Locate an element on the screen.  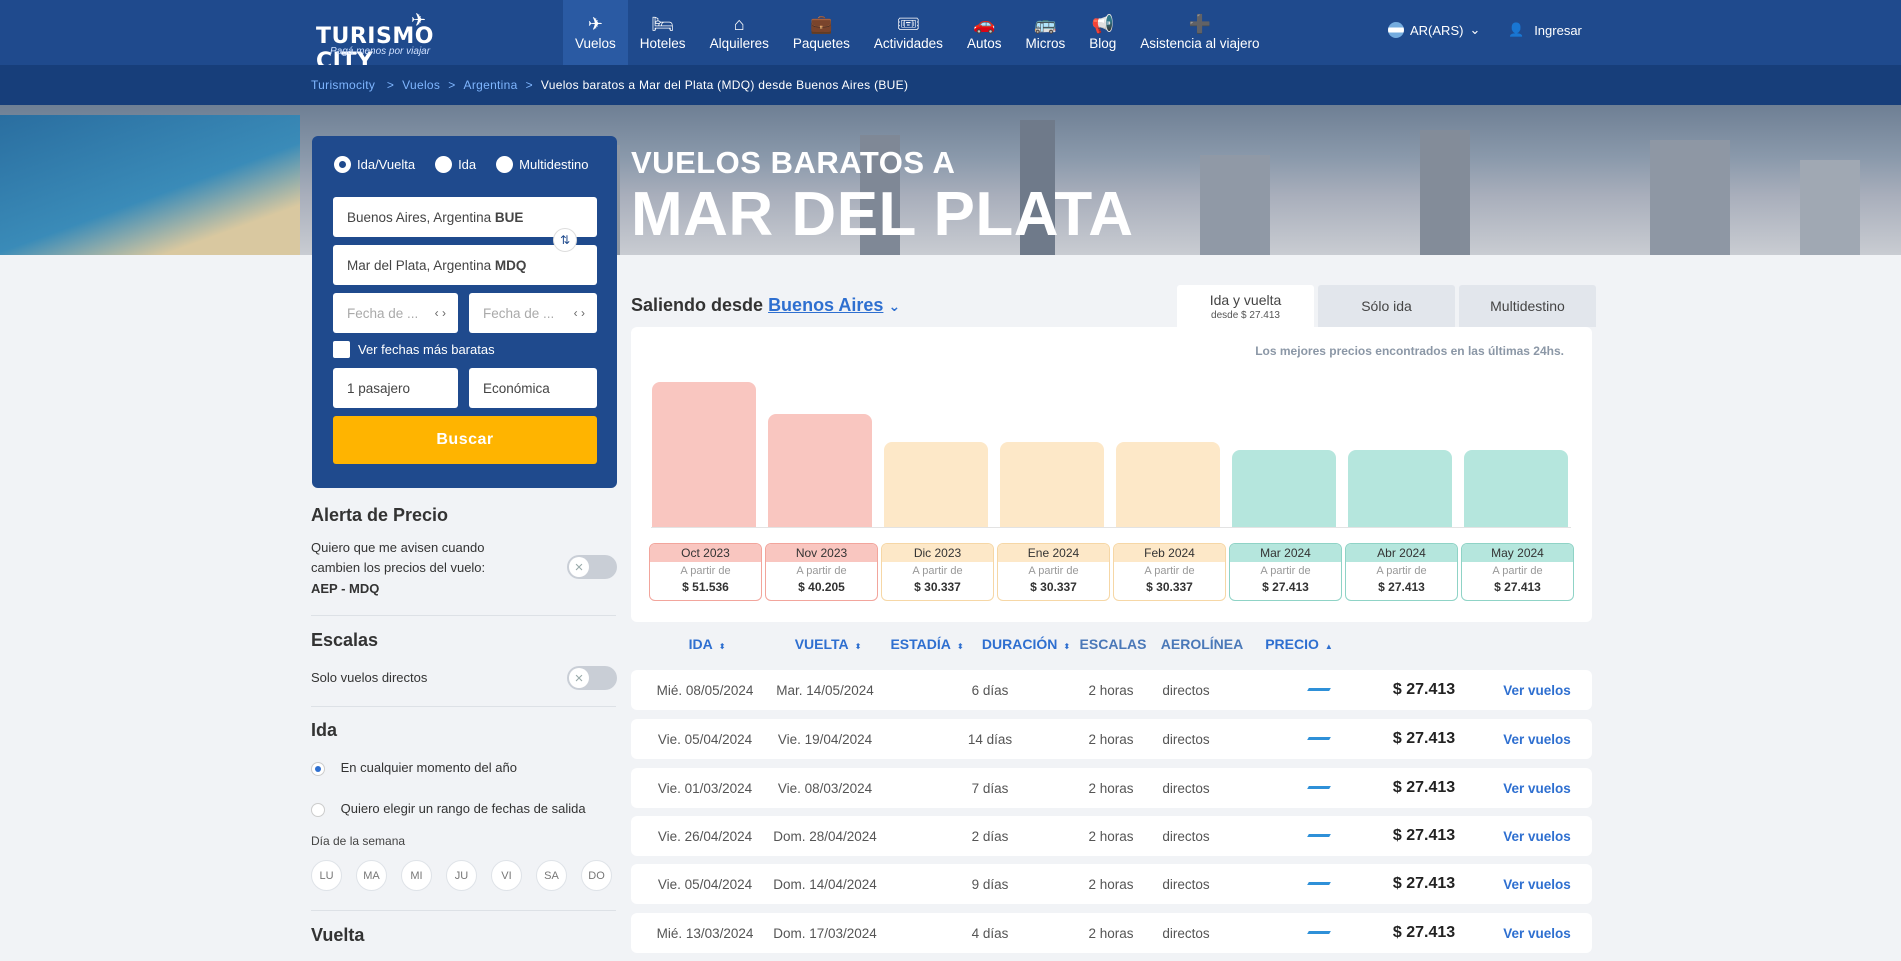
month-price-card: Nov 2023 A partir de $ 40.205 is located at coordinates (821, 572).